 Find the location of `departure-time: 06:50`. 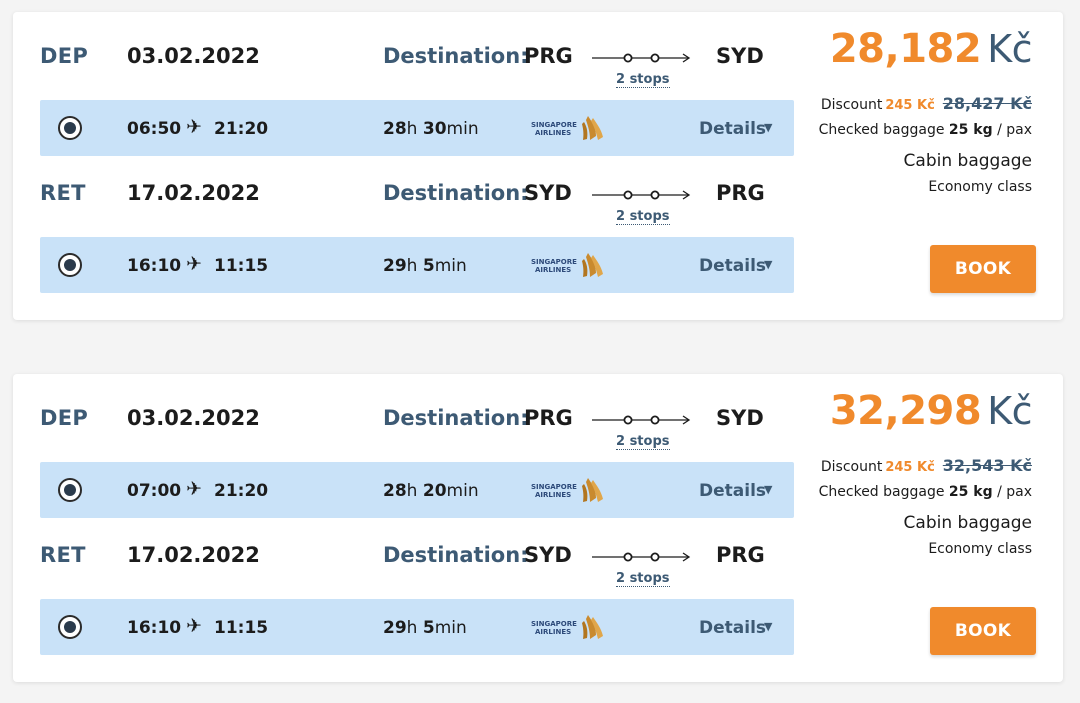

departure-time: 06:50 is located at coordinates (154, 129).